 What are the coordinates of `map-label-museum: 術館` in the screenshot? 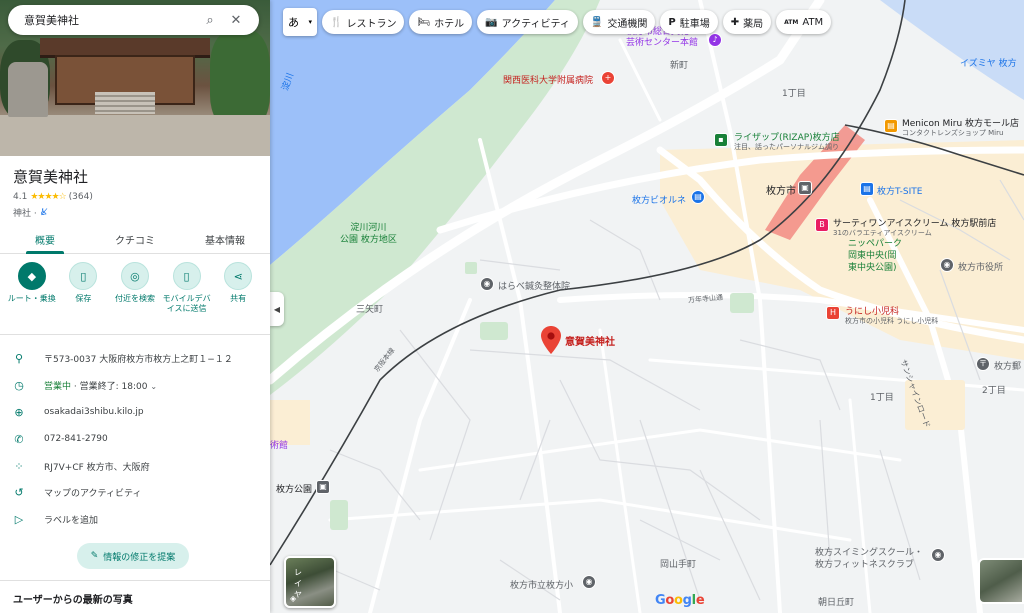 It's located at (279, 444).